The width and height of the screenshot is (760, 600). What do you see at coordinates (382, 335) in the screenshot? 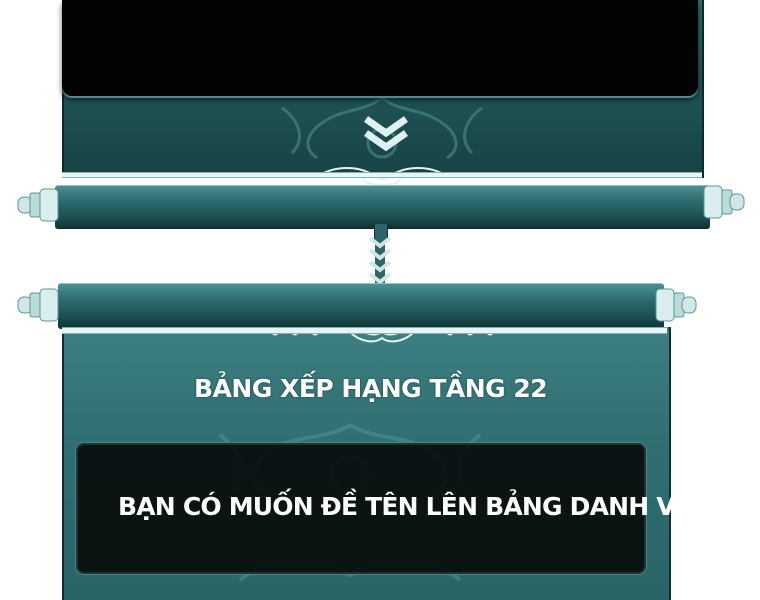
I see `bottom-rail-ornament-icon` at bounding box center [382, 335].